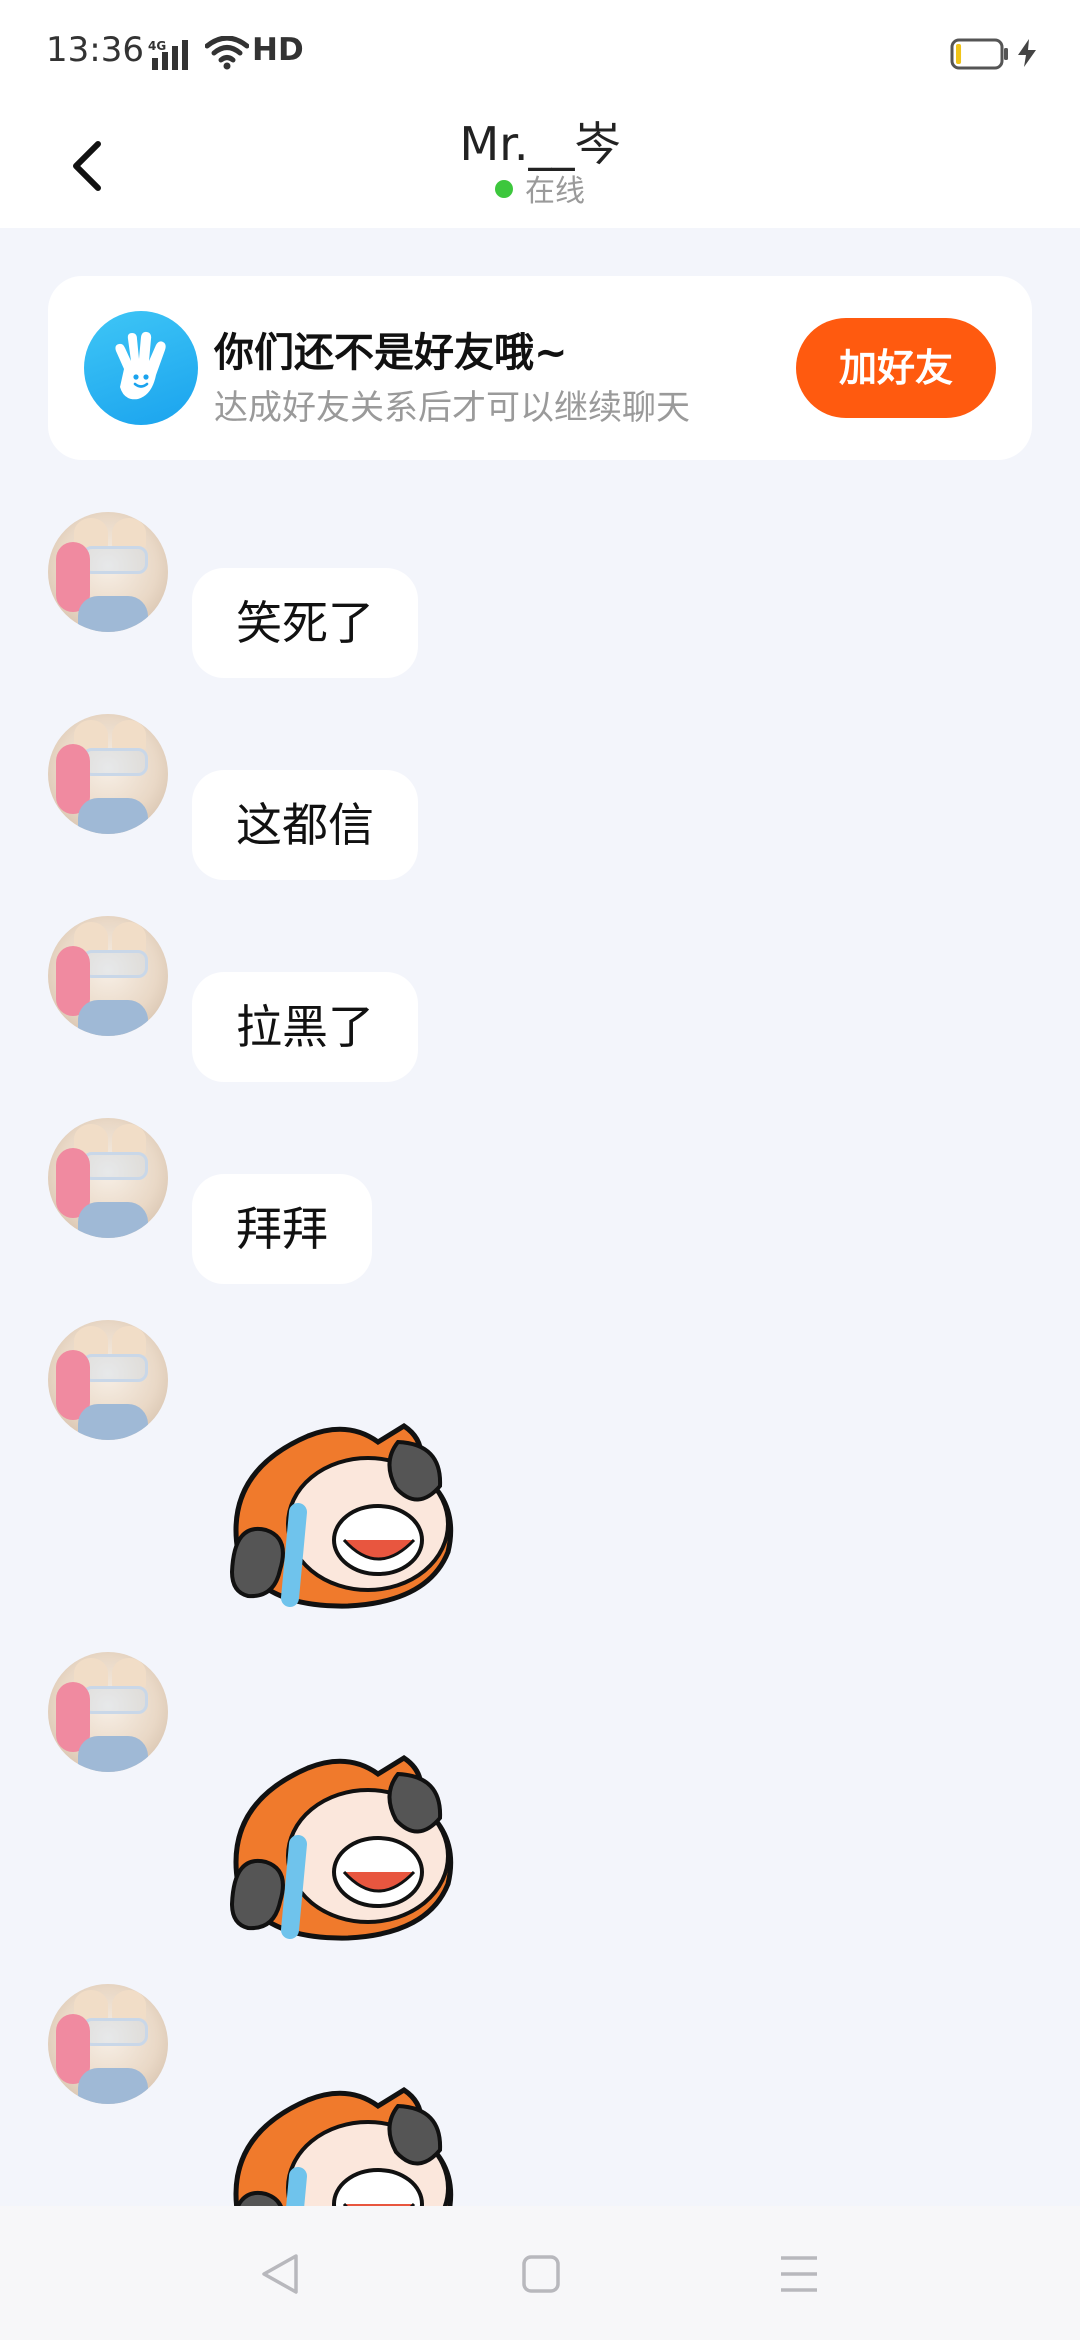 The height and width of the screenshot is (2340, 1080). What do you see at coordinates (305, 623) in the screenshot?
I see `message-bubble: 笑死了` at bounding box center [305, 623].